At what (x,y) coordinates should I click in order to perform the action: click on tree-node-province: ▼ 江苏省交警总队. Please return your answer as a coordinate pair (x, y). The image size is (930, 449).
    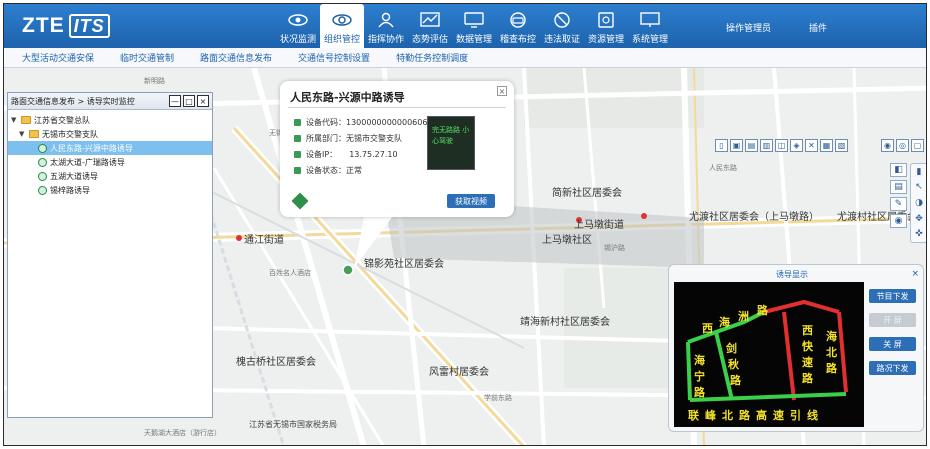
    Looking at the image, I should click on (110, 120).